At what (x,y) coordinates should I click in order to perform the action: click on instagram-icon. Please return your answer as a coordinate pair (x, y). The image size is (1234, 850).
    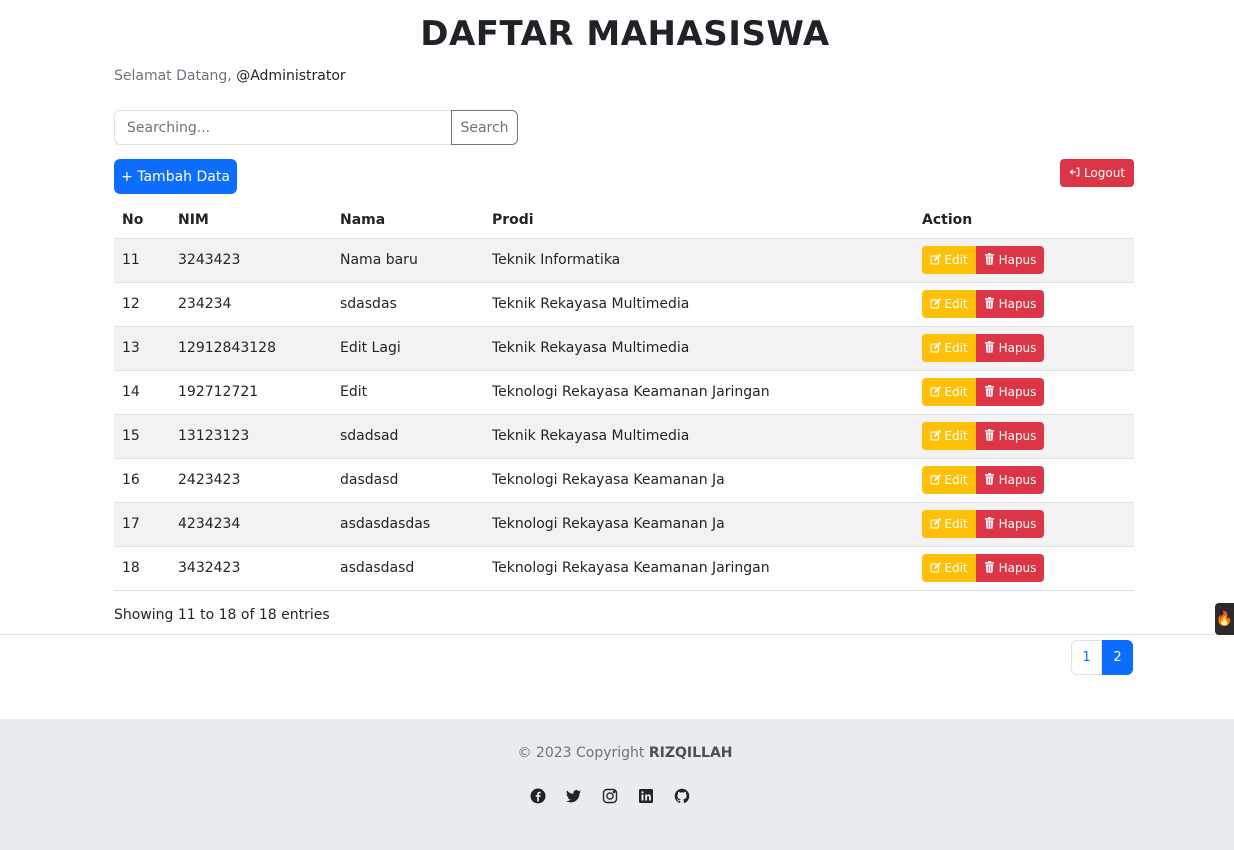
    Looking at the image, I should click on (610, 796).